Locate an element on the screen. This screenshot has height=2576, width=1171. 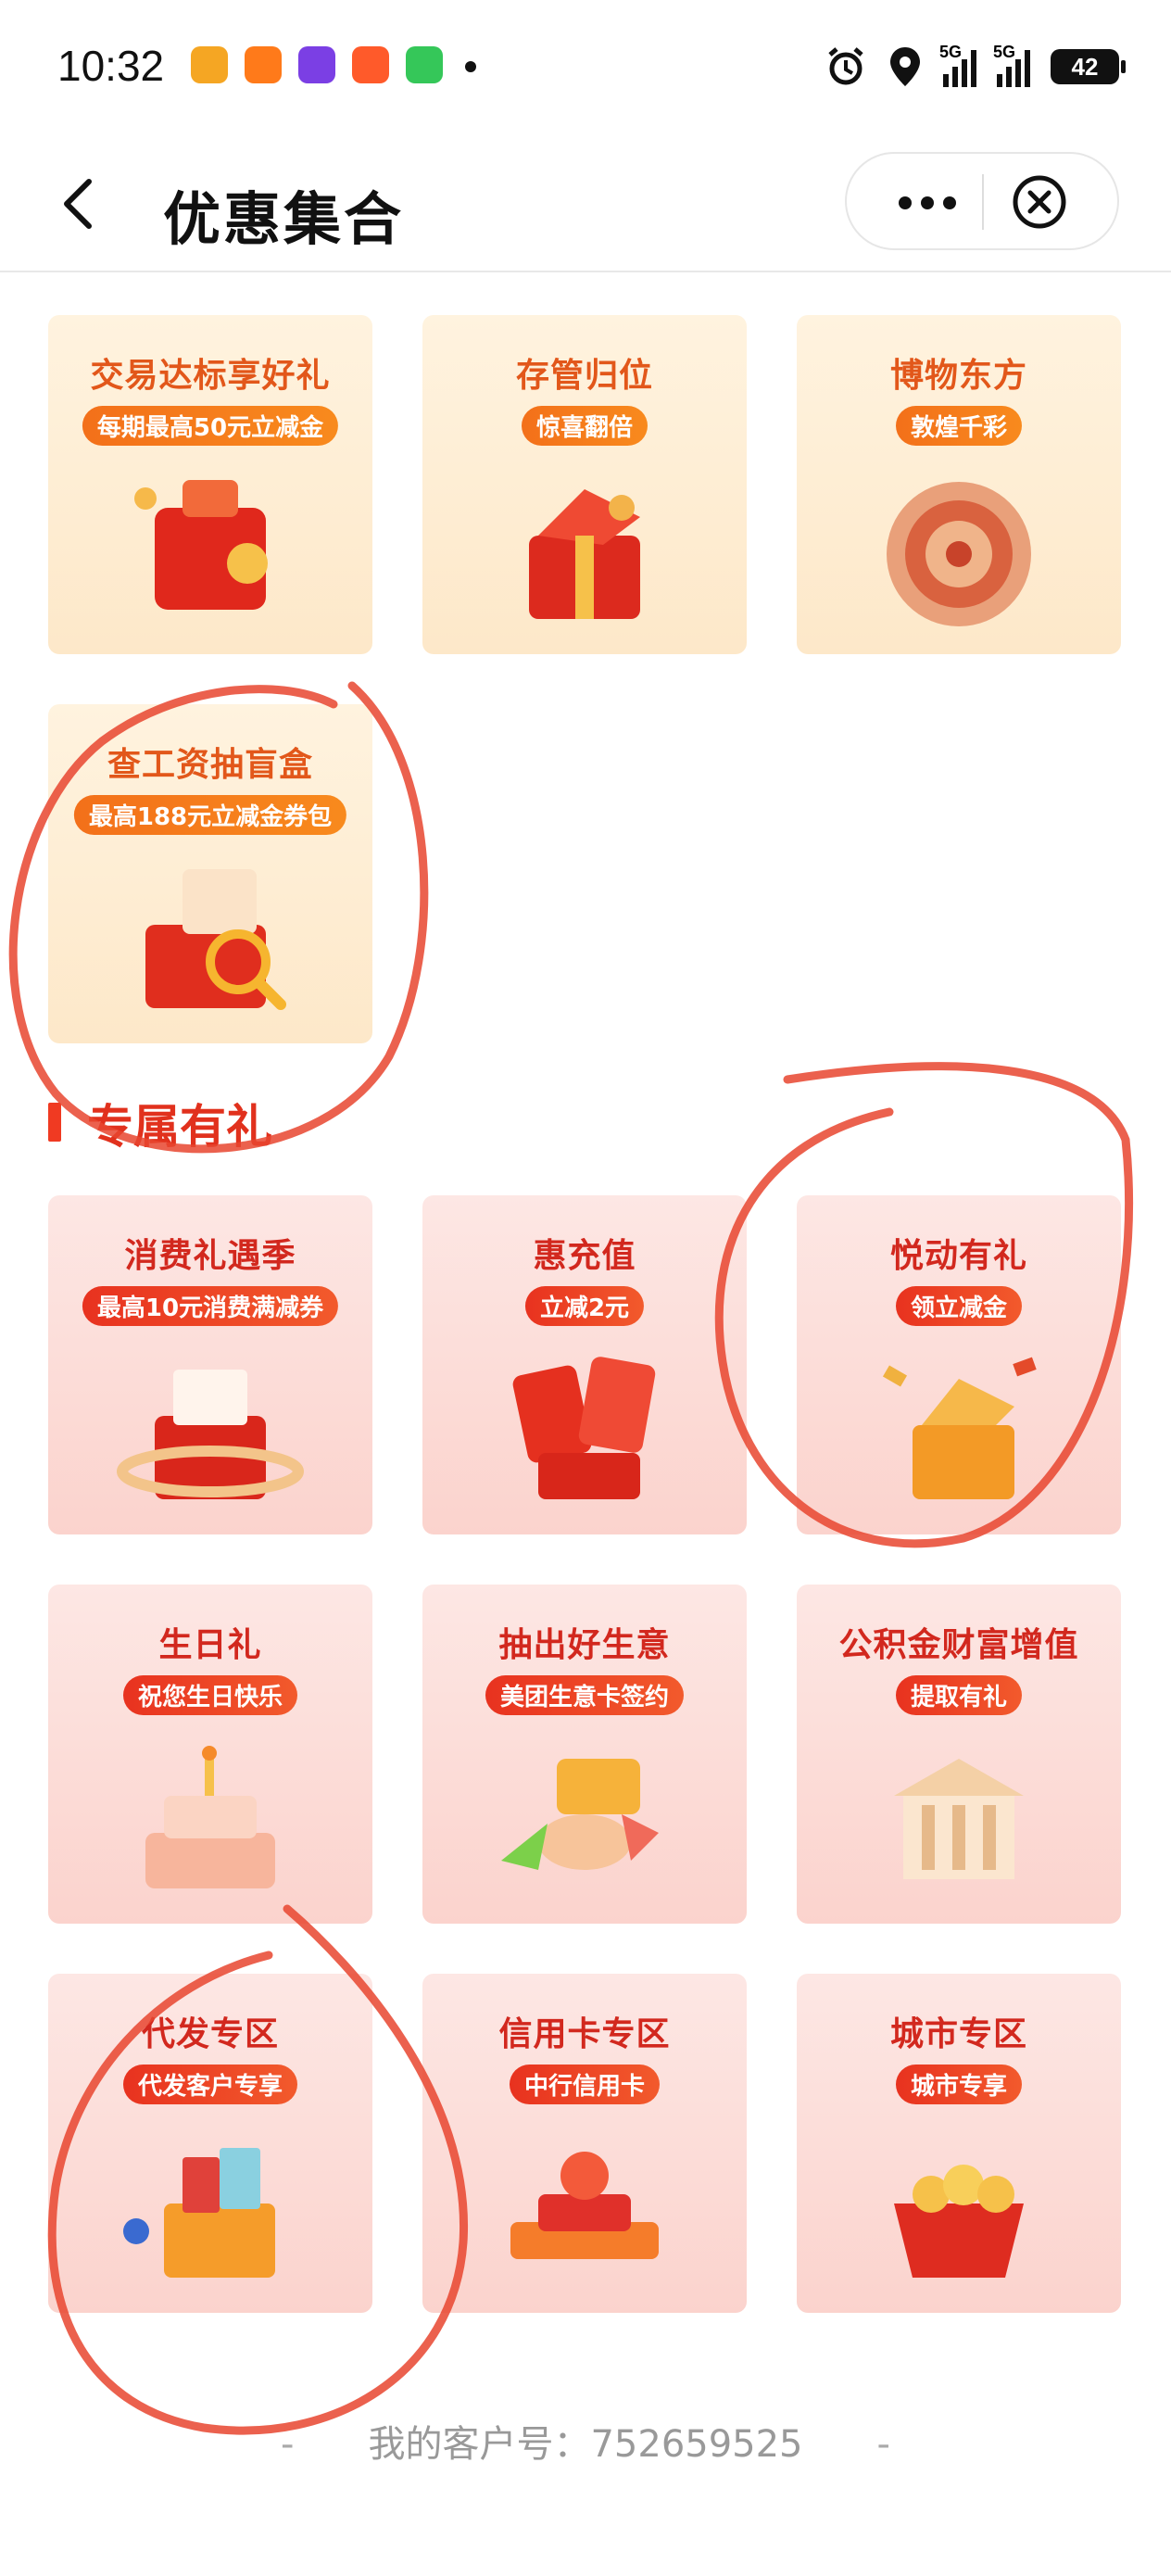
promo-card-museum: 博物东方 敦煌千彩 is located at coordinates (959, 485).